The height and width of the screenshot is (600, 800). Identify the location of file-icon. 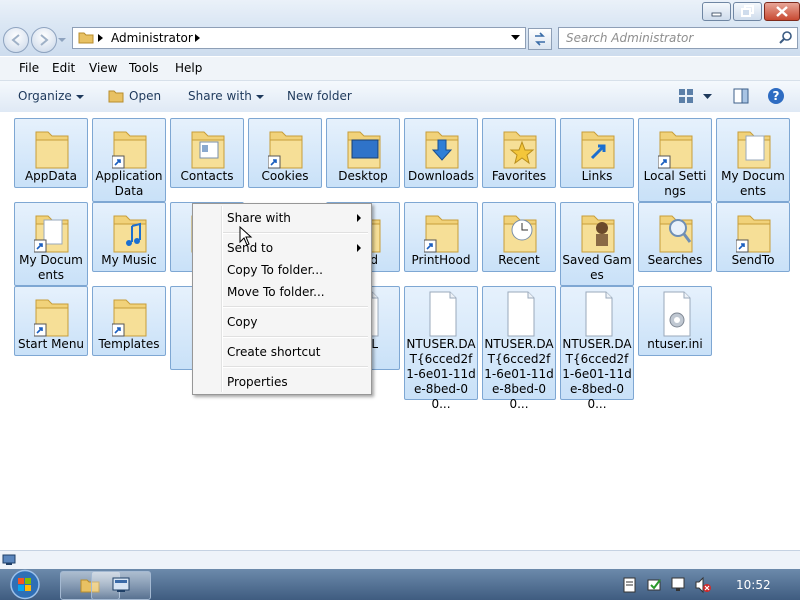
(521, 314).